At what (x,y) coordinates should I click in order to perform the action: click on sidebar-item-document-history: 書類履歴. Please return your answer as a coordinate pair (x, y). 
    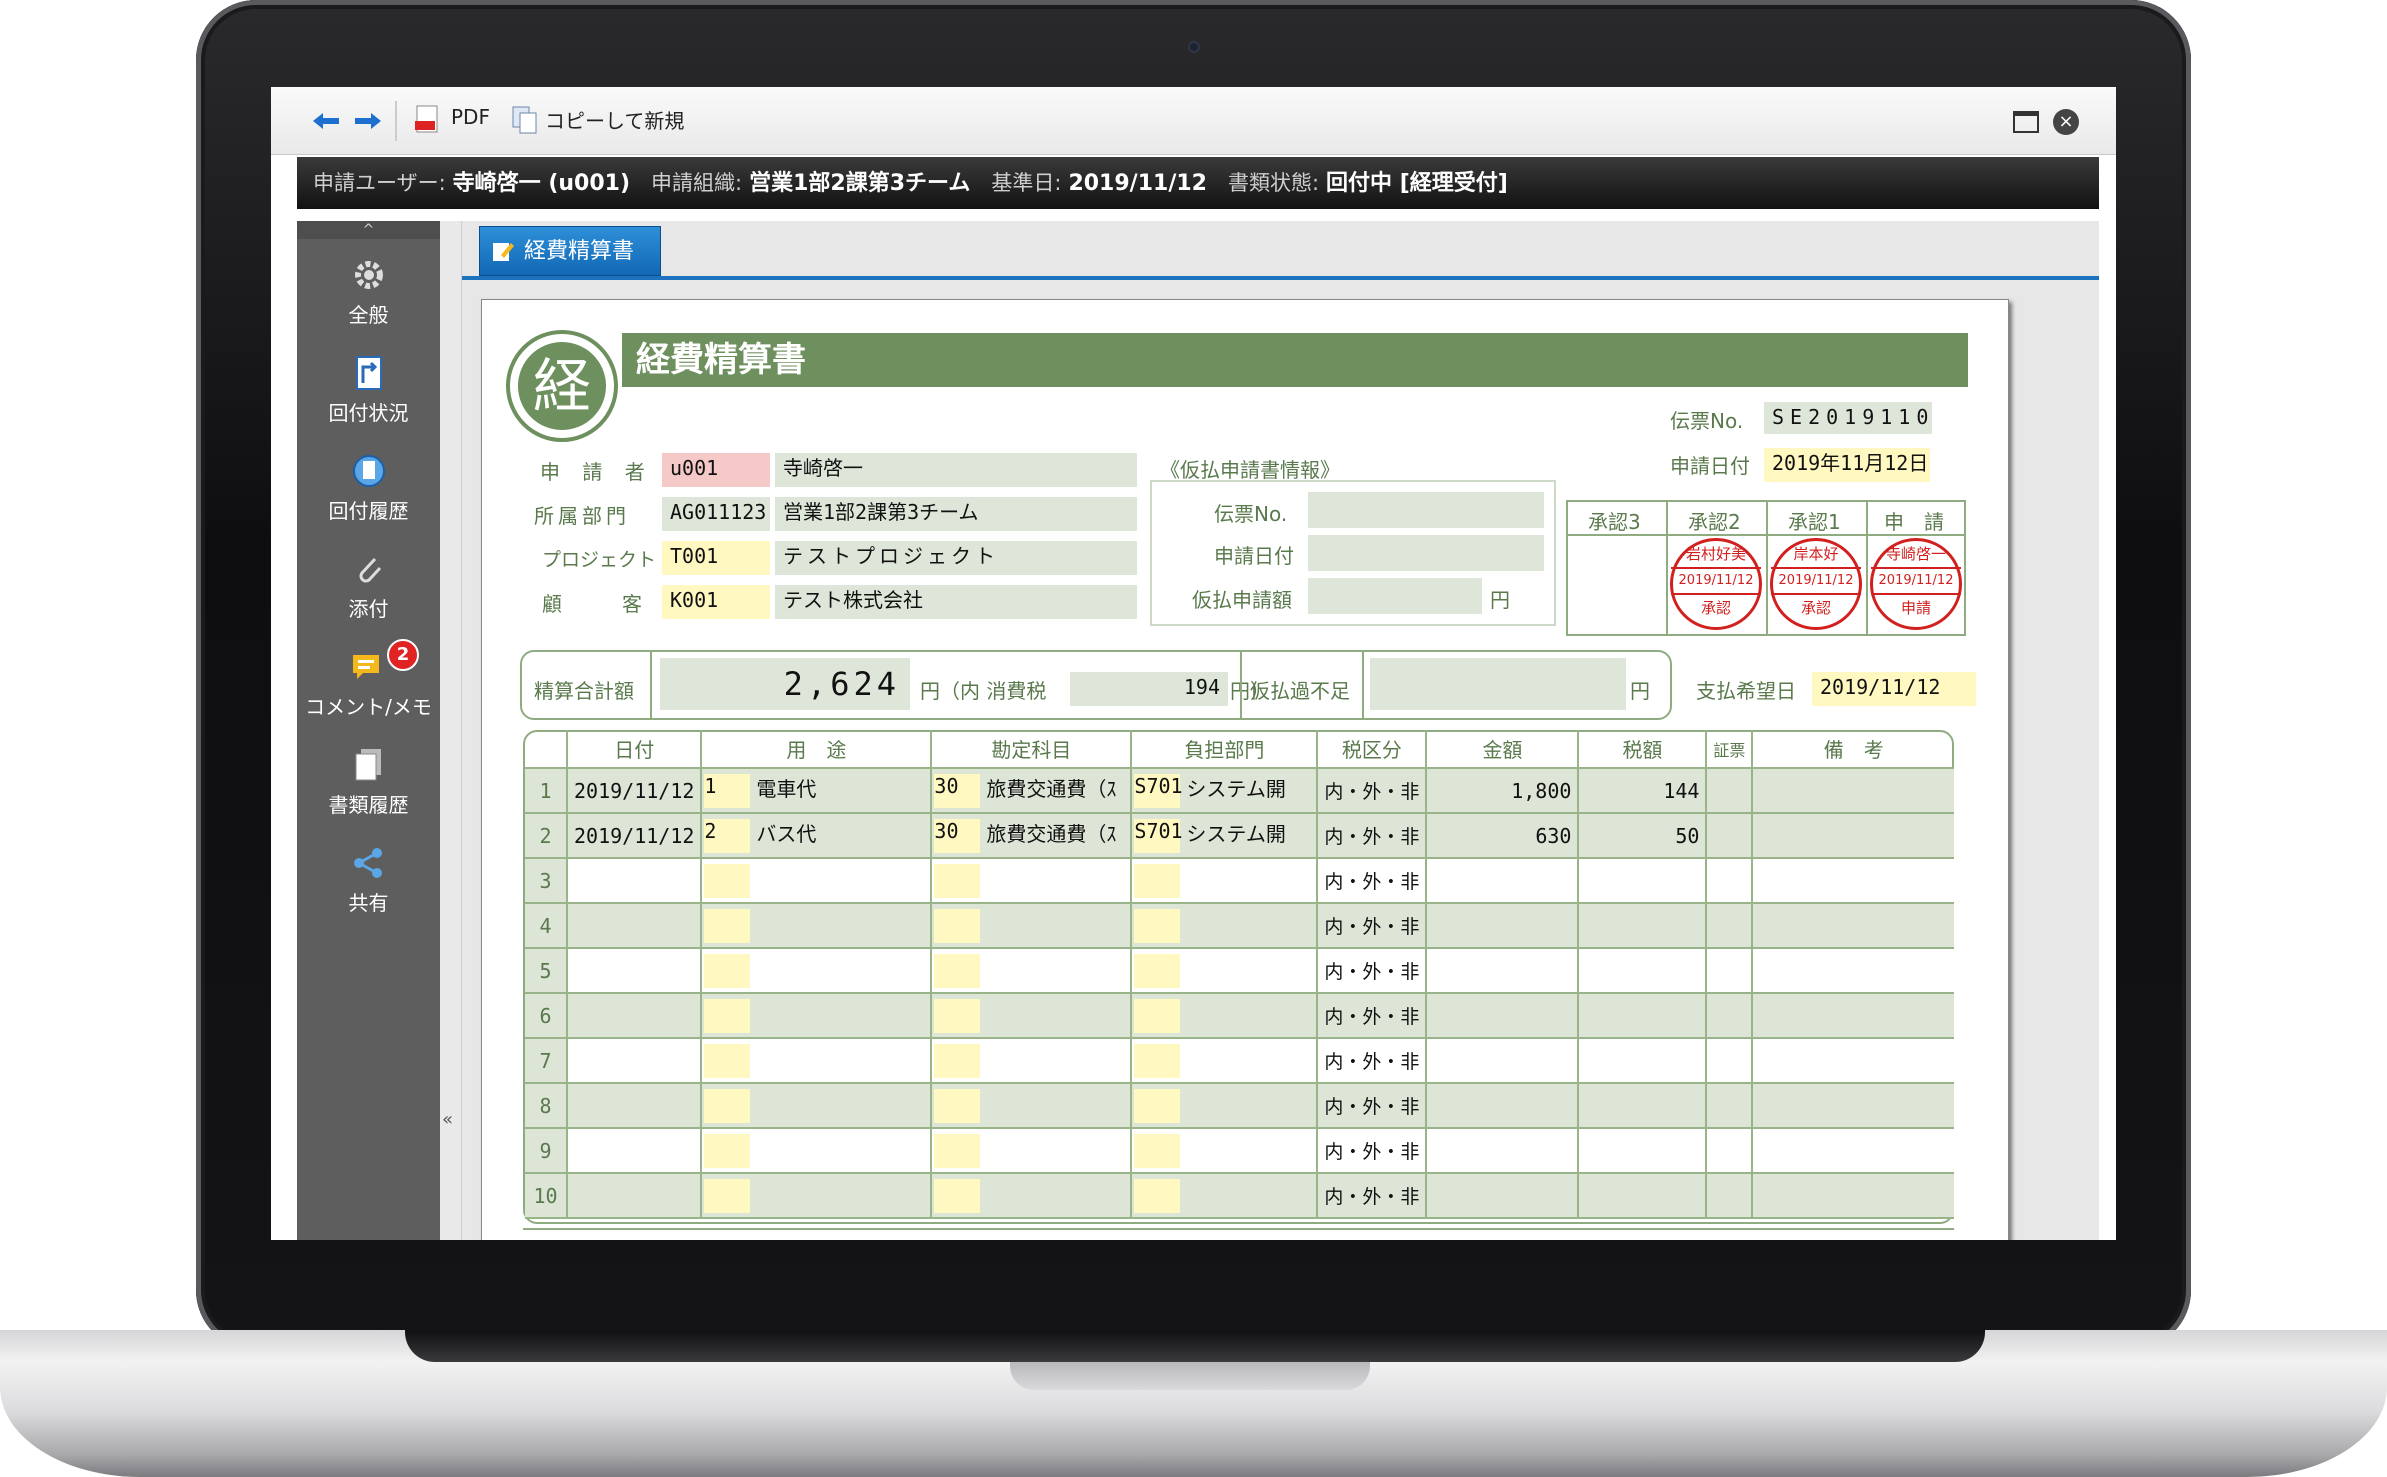
    Looking at the image, I should click on (368, 780).